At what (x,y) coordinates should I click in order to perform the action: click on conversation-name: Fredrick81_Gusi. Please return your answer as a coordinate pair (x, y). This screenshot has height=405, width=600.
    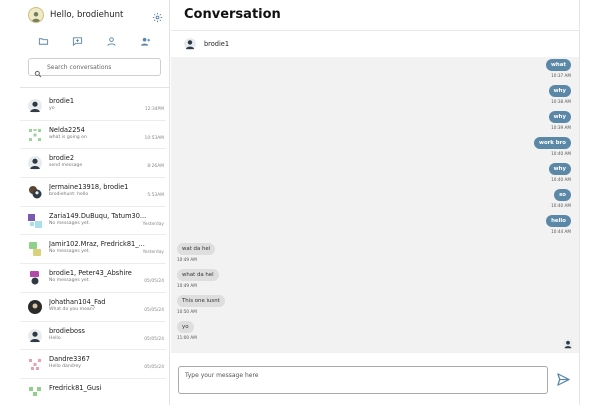
    Looking at the image, I should click on (75, 387).